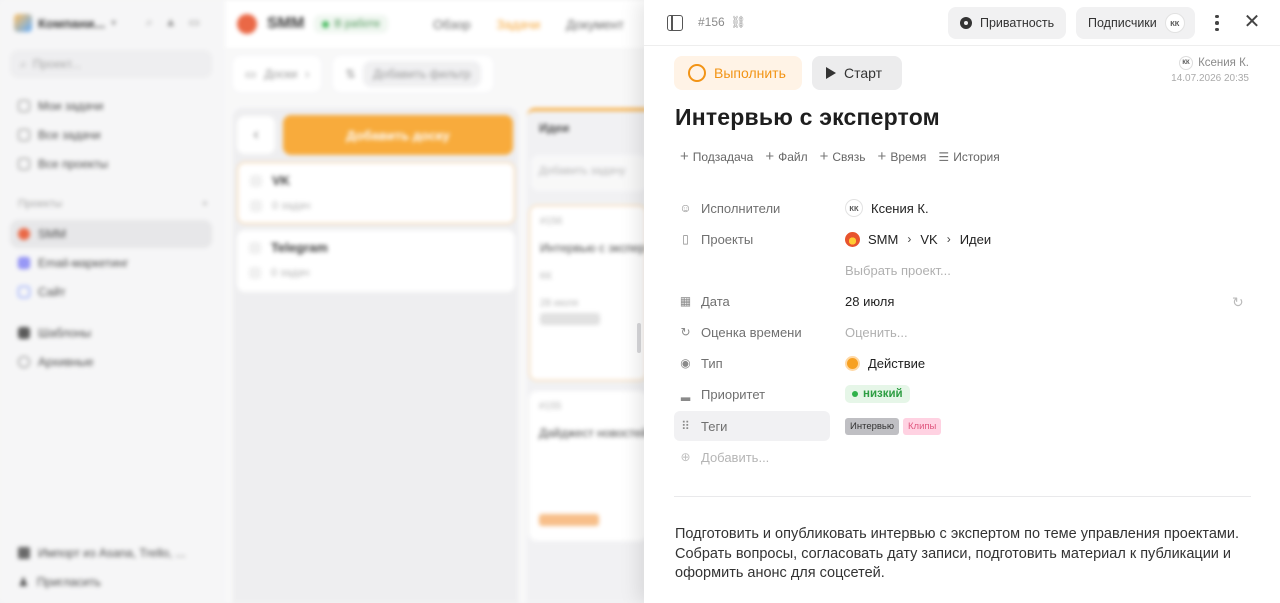 The width and height of the screenshot is (1280, 603). Describe the element at coordinates (685, 208) in the screenshot. I see `smile-icon: ☺` at that location.